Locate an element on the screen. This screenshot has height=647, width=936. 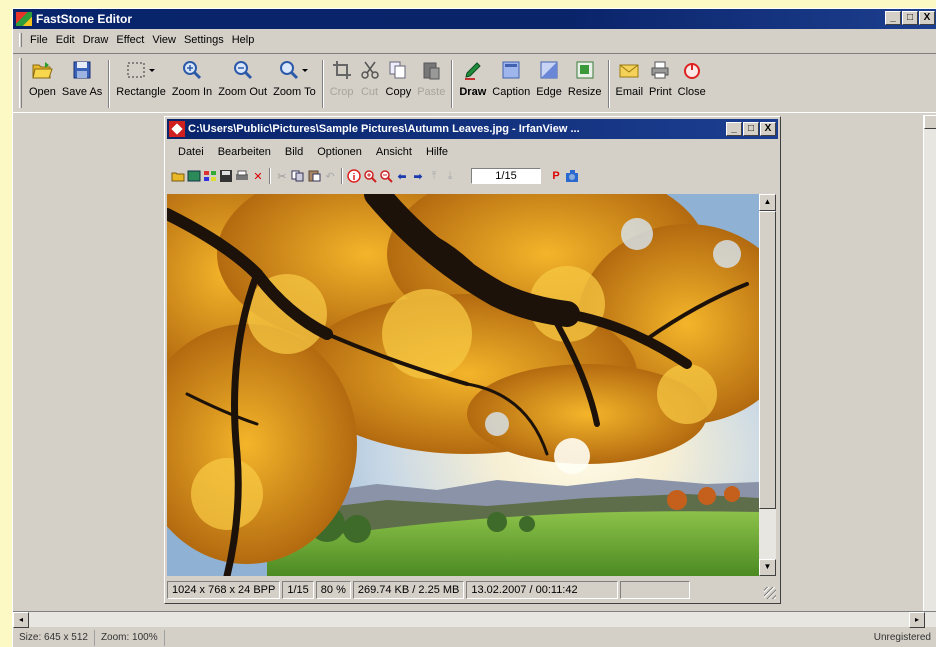
scroll-up-button is located at coordinates (930, 122).